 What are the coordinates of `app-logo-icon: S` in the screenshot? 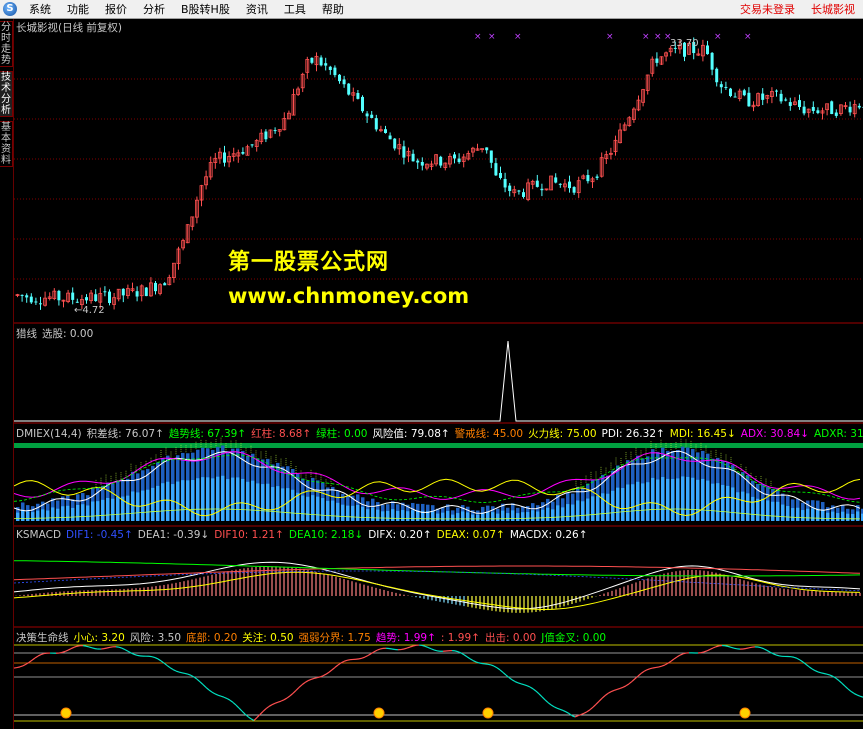 It's located at (10, 9).